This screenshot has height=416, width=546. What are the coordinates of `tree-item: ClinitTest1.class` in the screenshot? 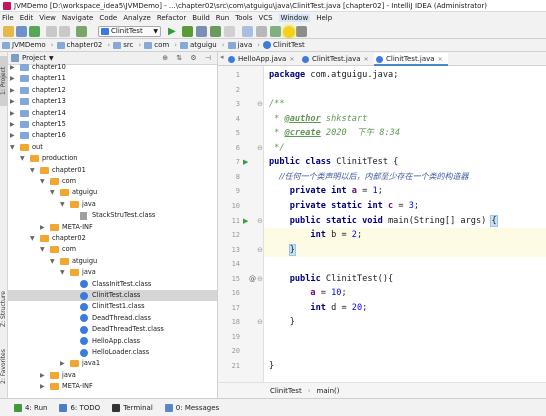 It's located at (112, 306).